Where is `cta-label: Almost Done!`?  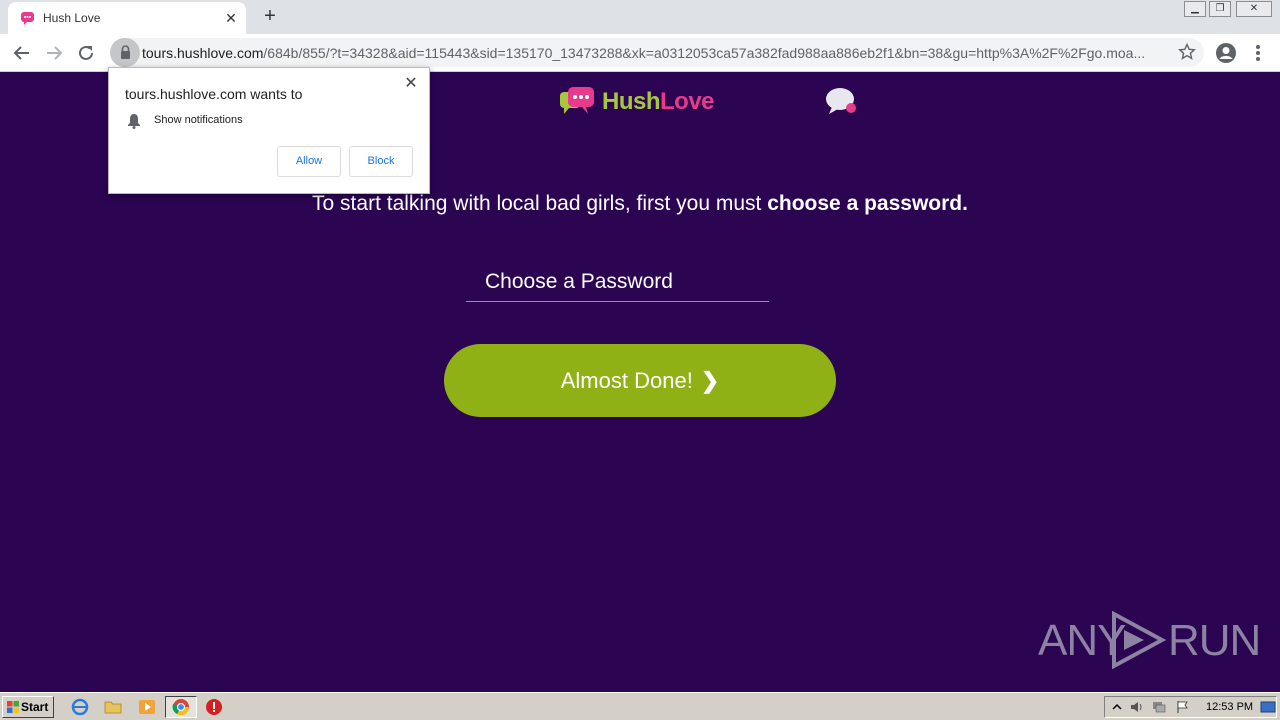
cta-label: Almost Done! is located at coordinates (626, 380).